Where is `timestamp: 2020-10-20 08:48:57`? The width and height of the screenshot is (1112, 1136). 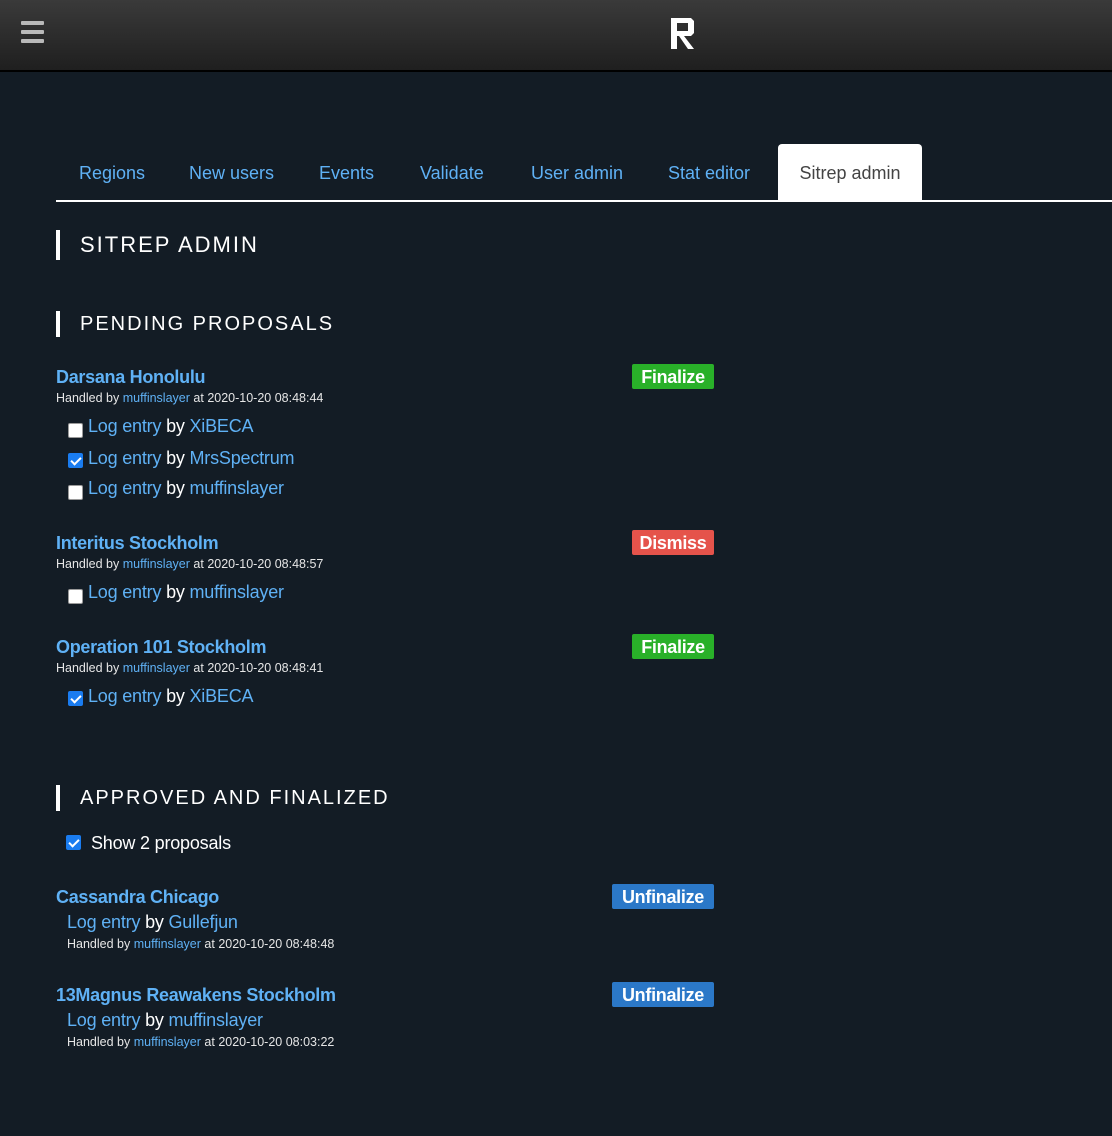
timestamp: 2020-10-20 08:48:57 is located at coordinates (265, 564).